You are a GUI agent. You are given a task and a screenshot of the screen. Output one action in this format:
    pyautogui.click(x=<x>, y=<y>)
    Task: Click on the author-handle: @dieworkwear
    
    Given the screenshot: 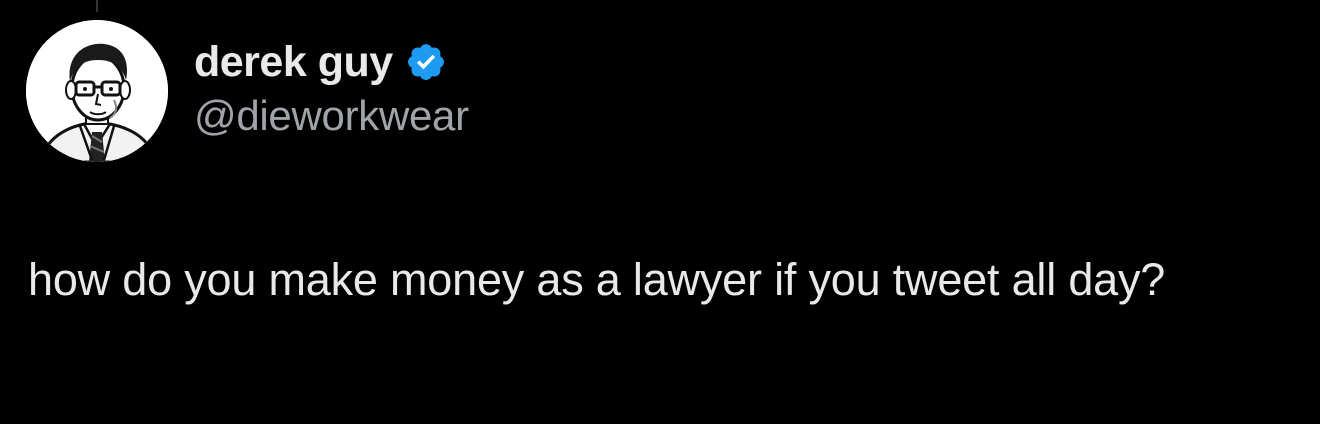 What is the action you would take?
    pyautogui.click(x=331, y=116)
    